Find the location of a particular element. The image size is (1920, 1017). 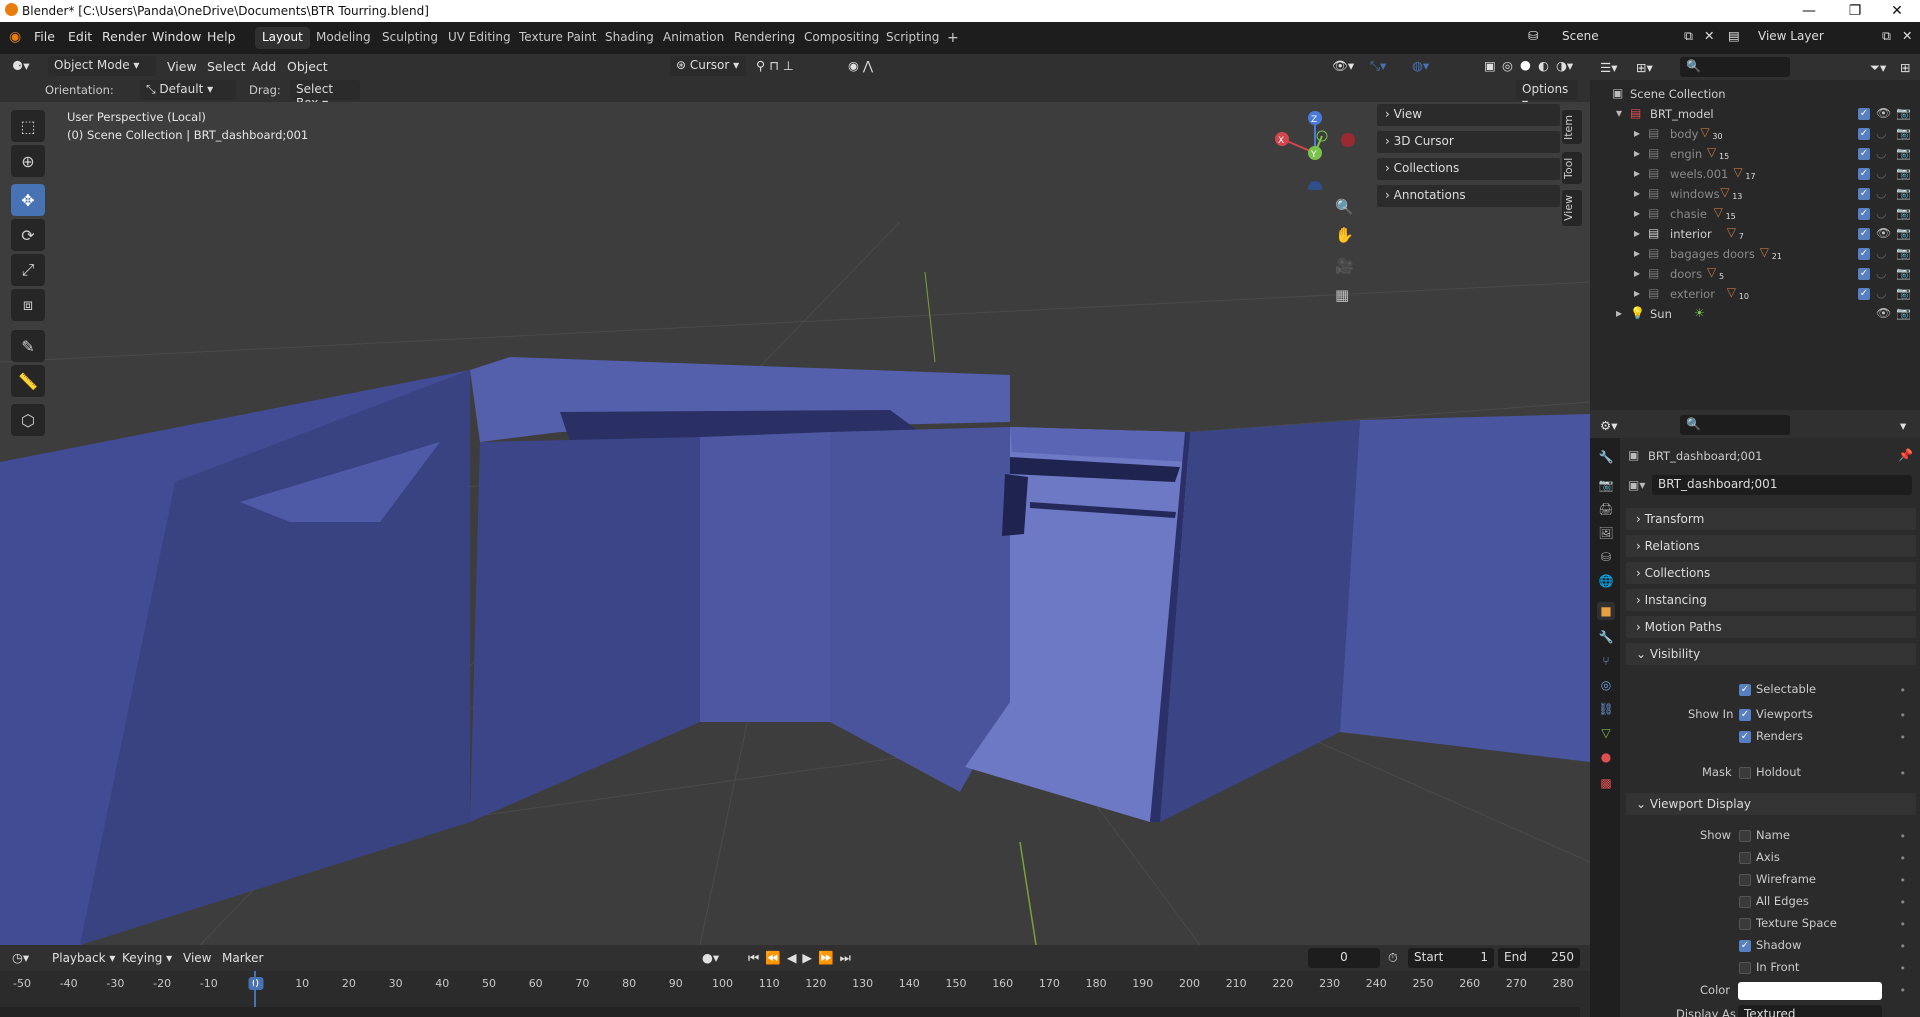

npanel-tab-item: Item is located at coordinates (1572, 127).